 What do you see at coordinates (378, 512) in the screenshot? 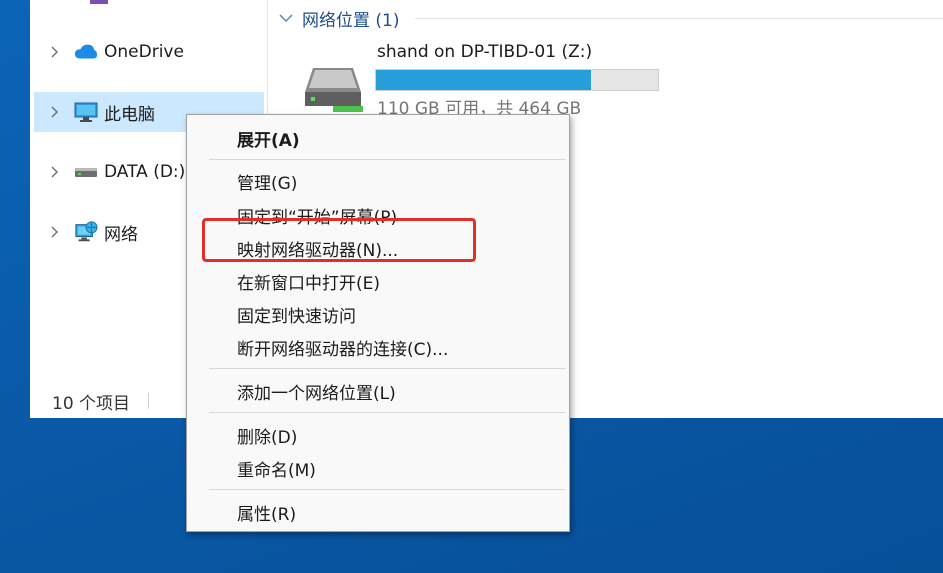
I see `menu-item-properties: 属性(R)` at bounding box center [378, 512].